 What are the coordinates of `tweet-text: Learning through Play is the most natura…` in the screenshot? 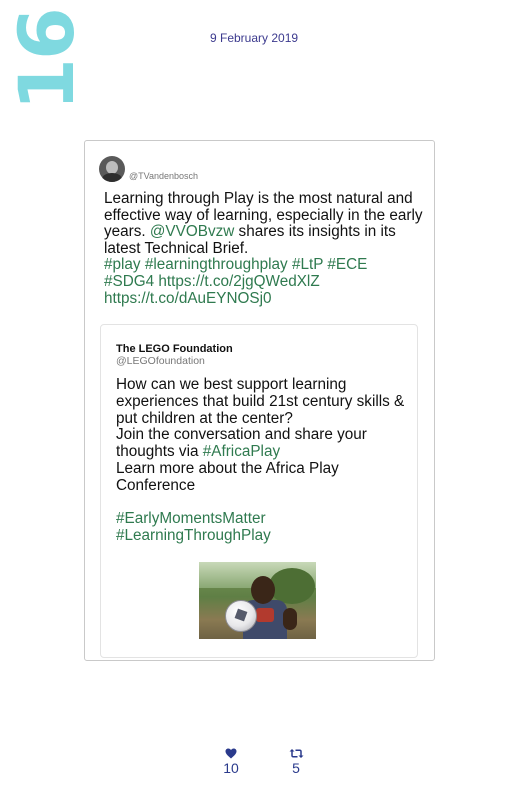 It's located at (264, 248).